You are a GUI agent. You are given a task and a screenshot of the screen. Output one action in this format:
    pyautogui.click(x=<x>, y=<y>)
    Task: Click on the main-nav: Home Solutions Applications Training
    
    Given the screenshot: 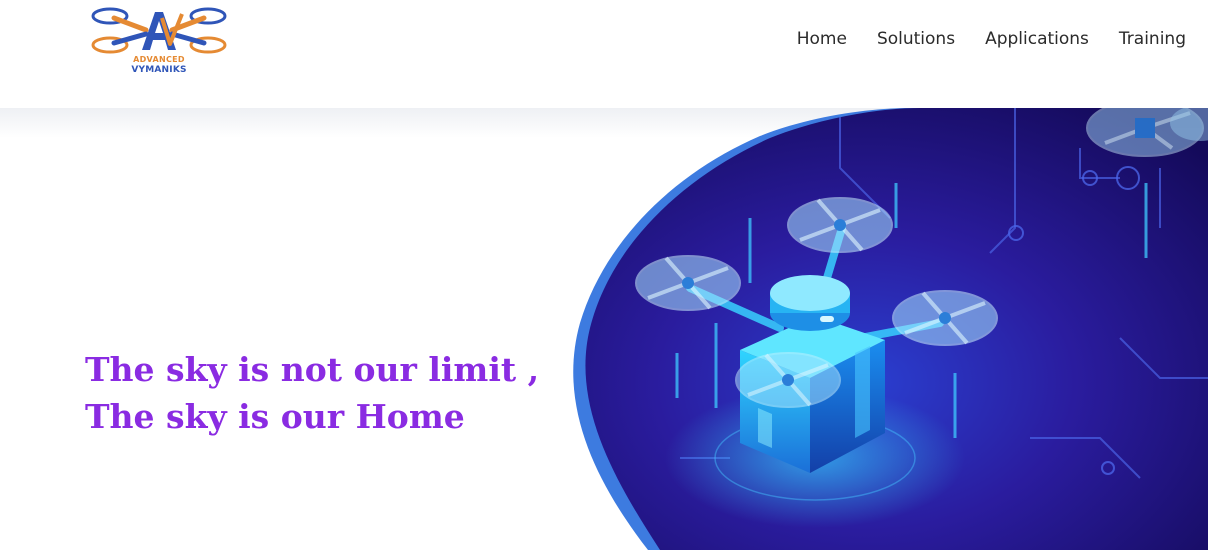 What is the action you would take?
    pyautogui.click(x=991, y=39)
    